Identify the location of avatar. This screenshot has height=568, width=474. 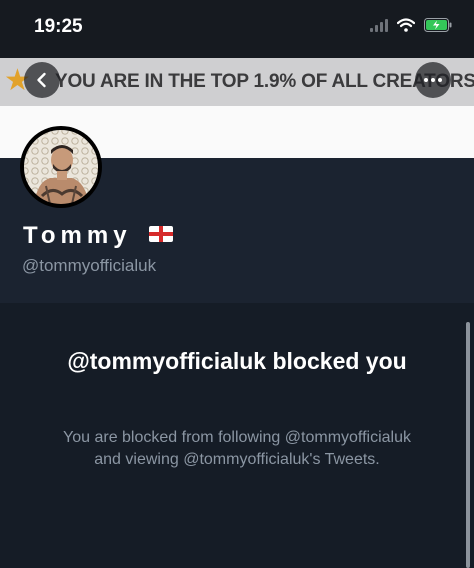
(61, 167).